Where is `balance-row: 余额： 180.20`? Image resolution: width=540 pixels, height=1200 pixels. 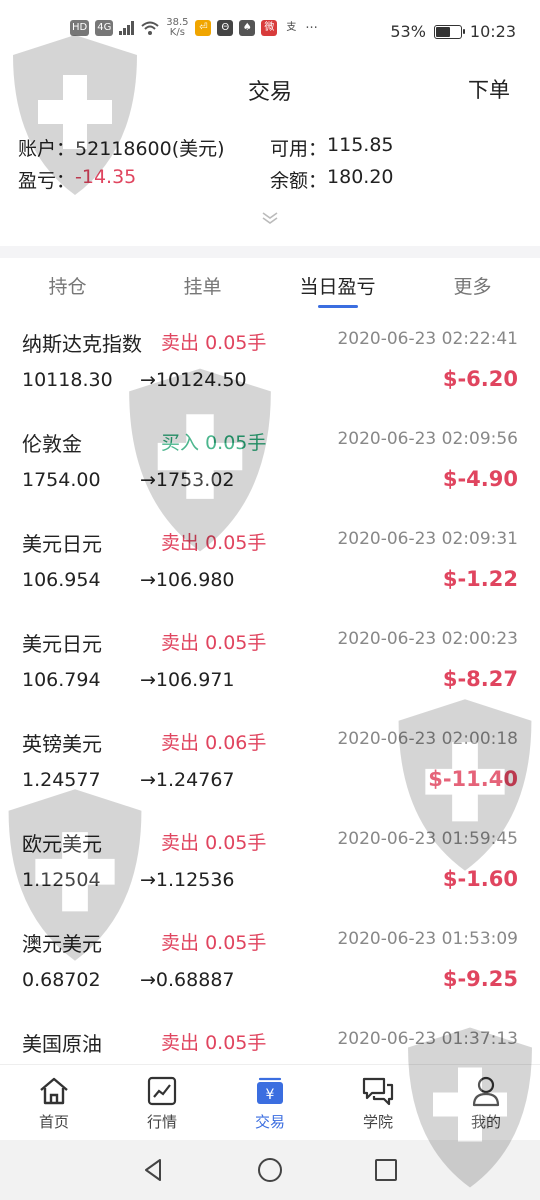
balance-row: 余额： 180.20 is located at coordinates (332, 179).